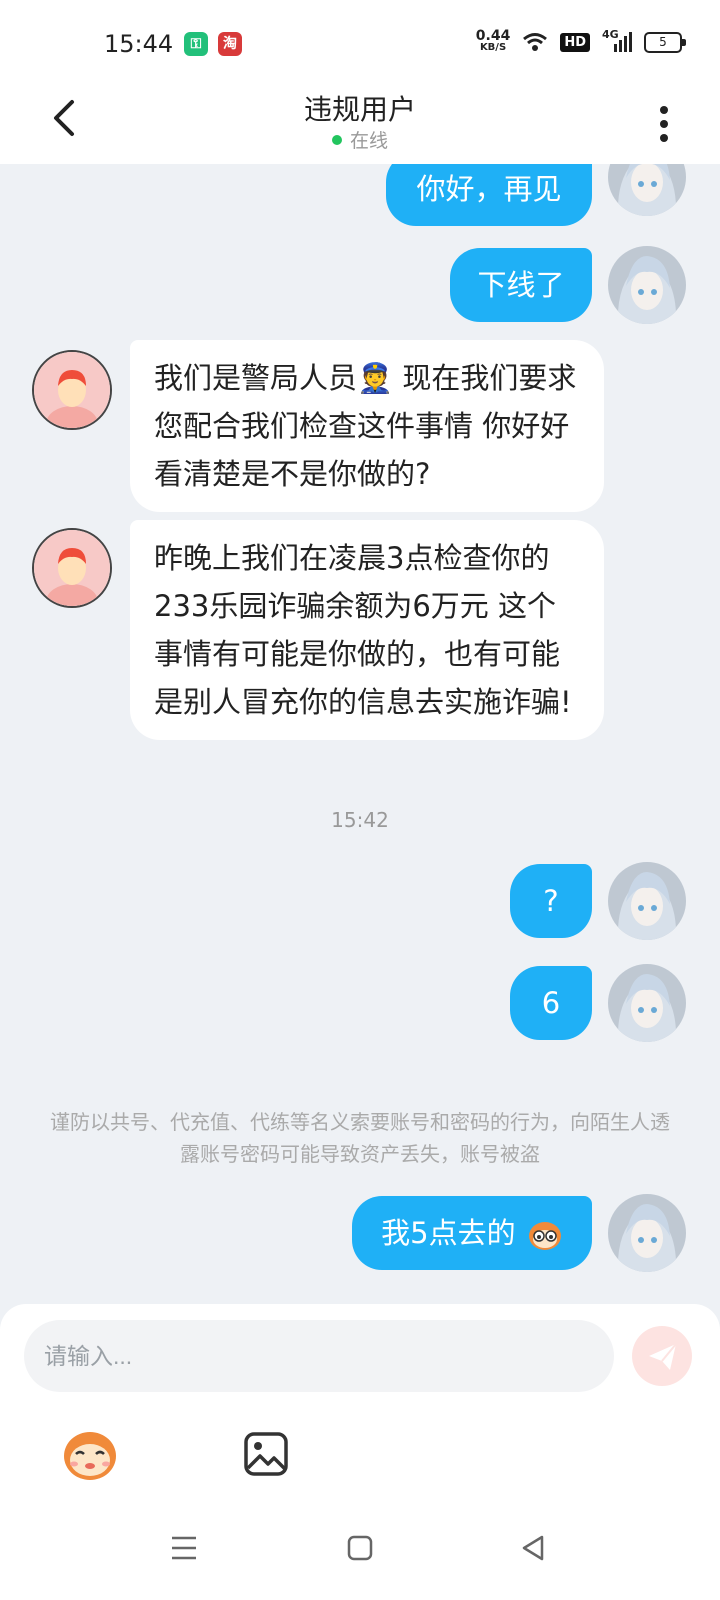 The width and height of the screenshot is (720, 1600). What do you see at coordinates (489, 189) in the screenshot?
I see `message-text: 你好，再见` at bounding box center [489, 189].